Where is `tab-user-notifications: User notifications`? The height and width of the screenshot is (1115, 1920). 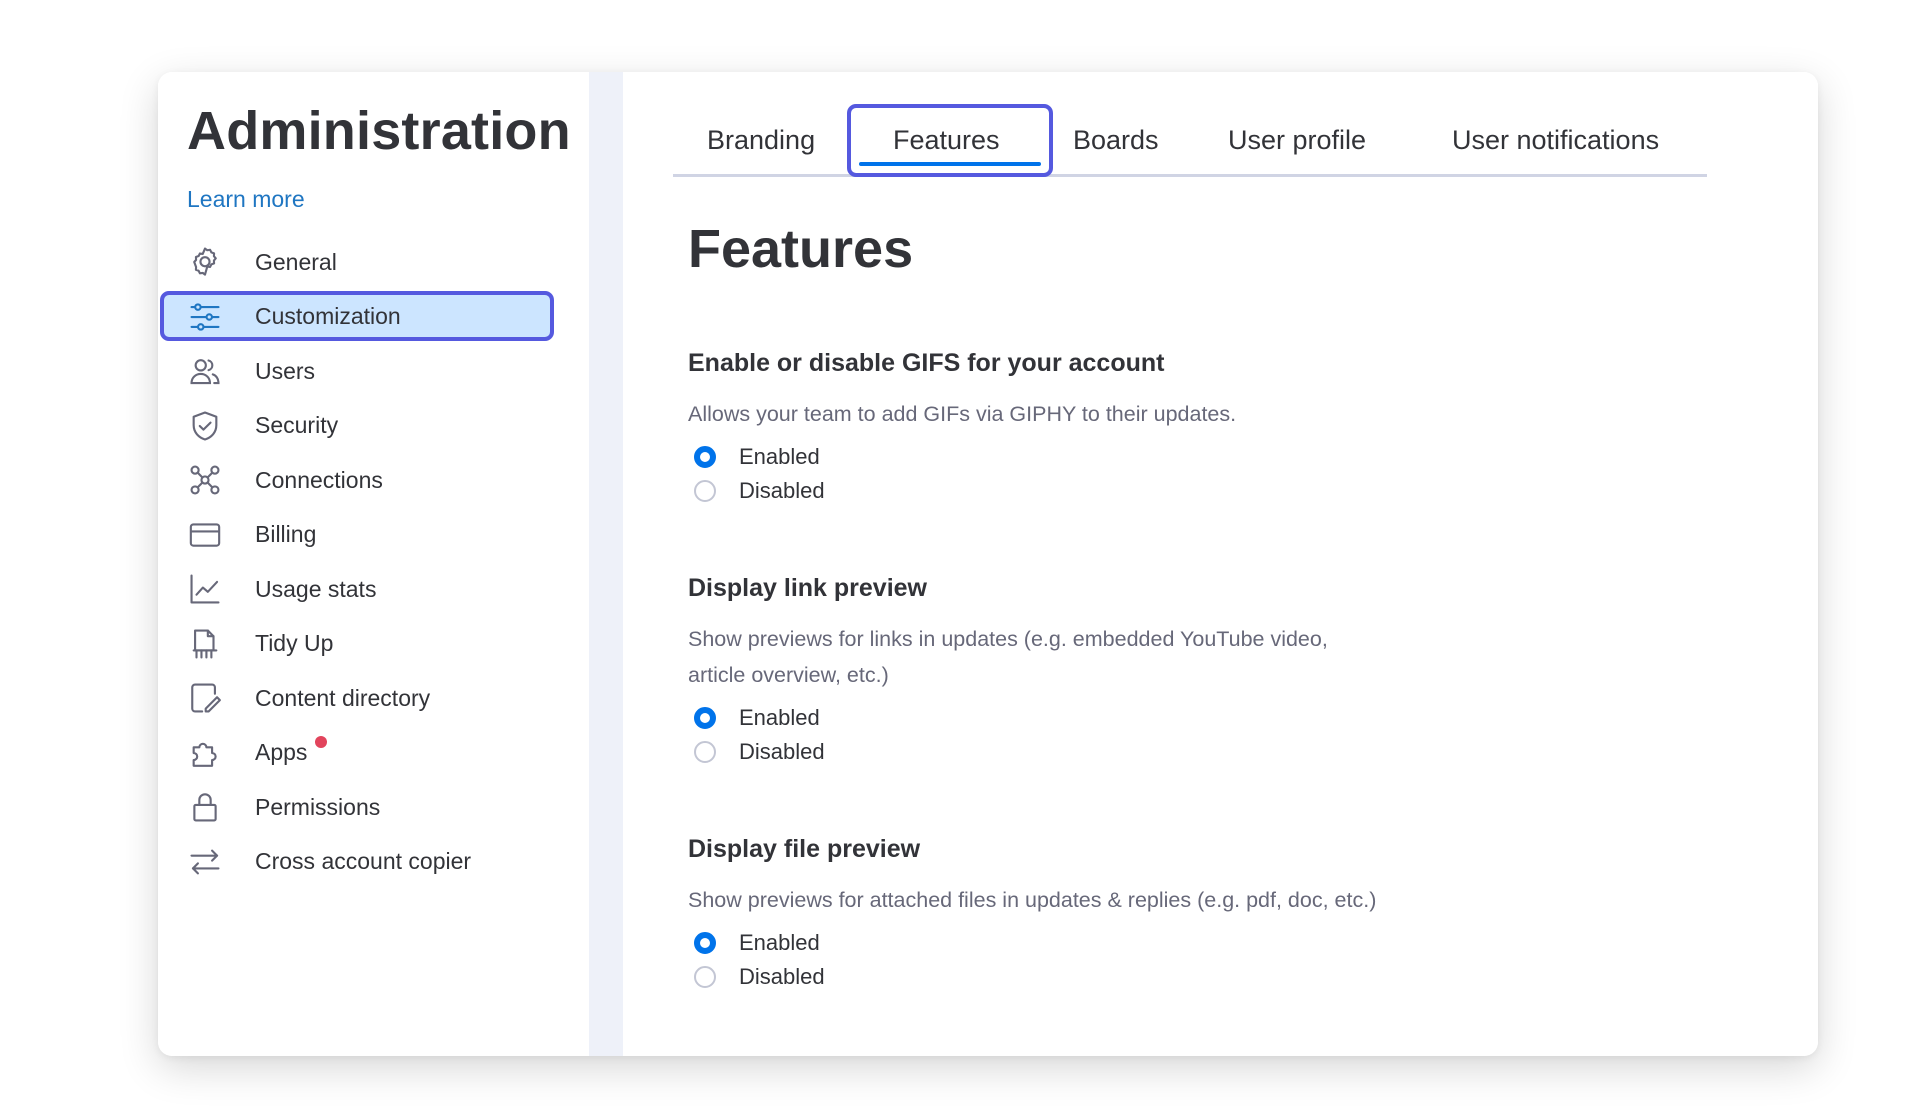 tab-user-notifications: User notifications is located at coordinates (1555, 140).